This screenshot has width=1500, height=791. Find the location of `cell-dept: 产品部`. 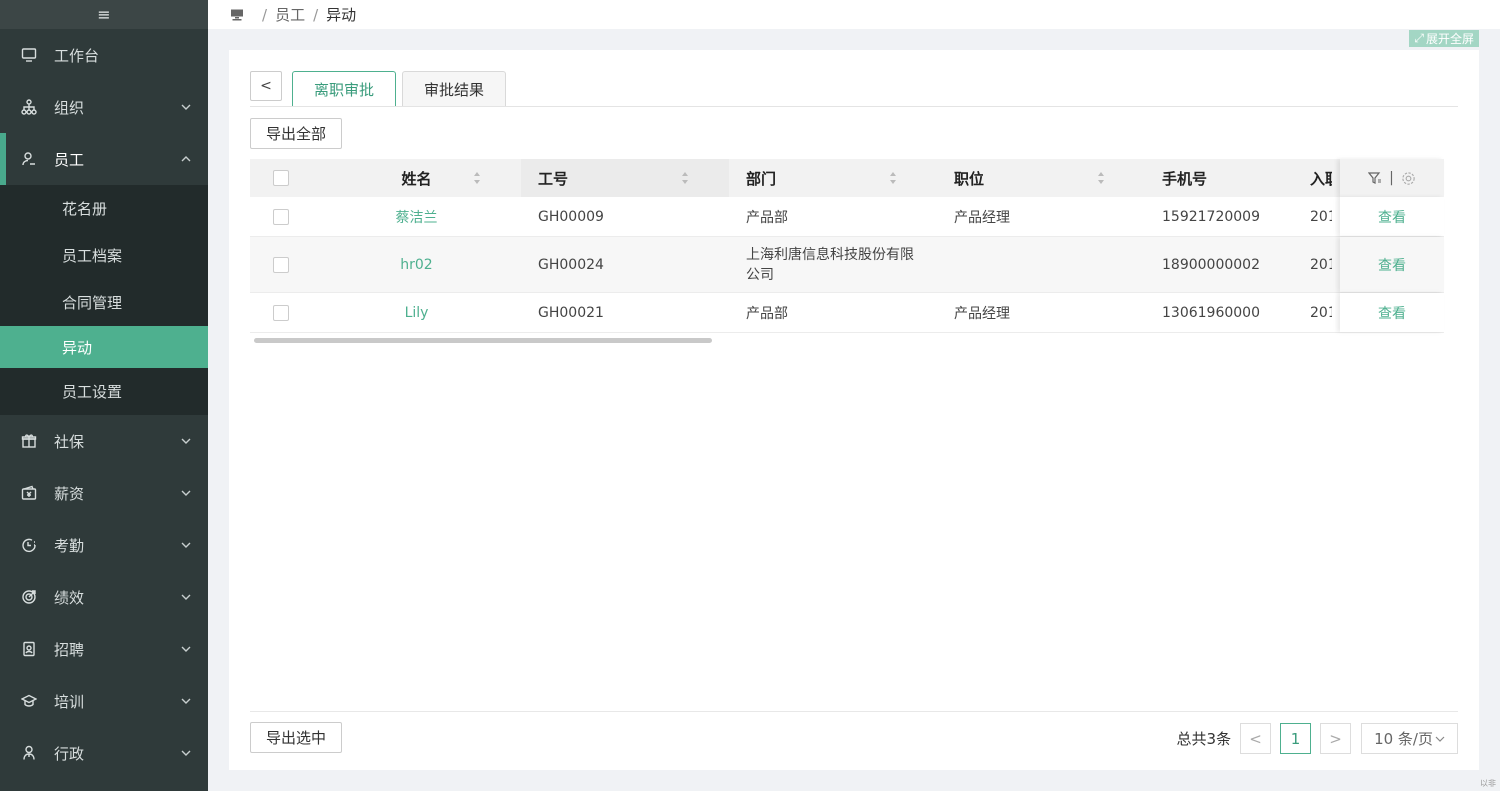

cell-dept: 产品部 is located at coordinates (767, 217).